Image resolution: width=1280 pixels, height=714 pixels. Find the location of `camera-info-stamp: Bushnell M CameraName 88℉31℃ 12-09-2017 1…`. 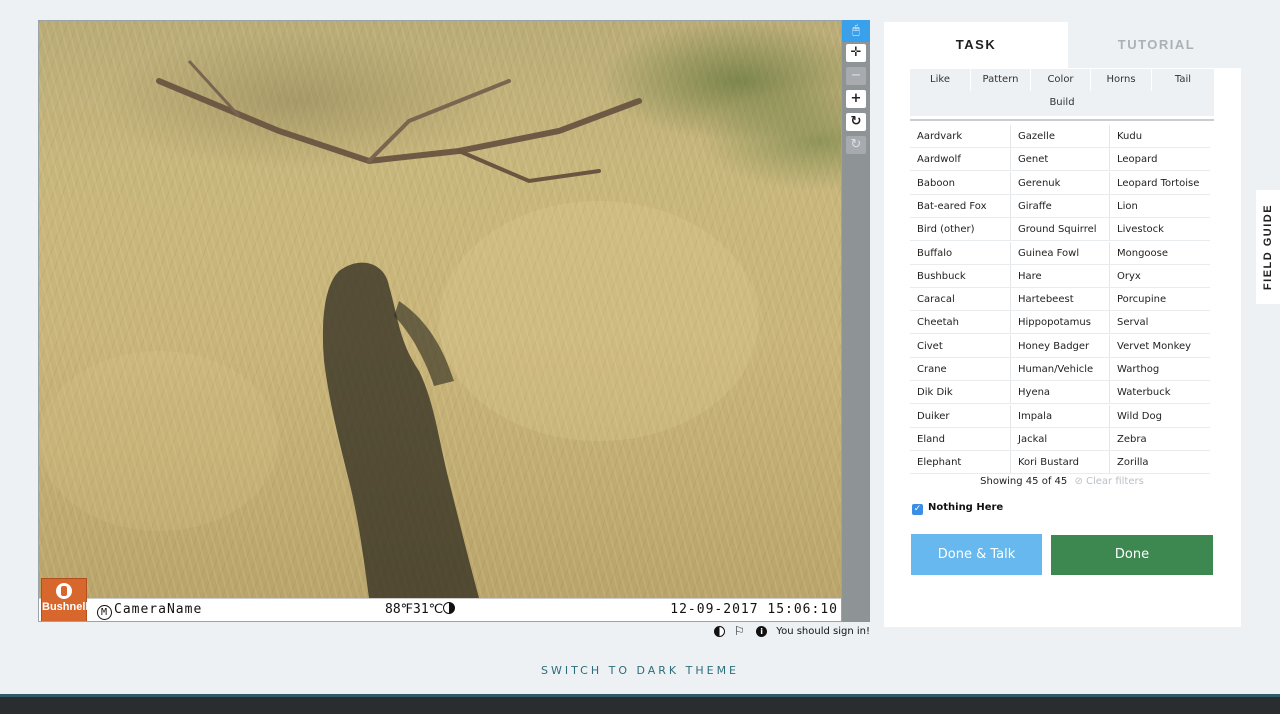

camera-info-stamp: Bushnell M CameraName 88℉31℃ 12-09-2017 1… is located at coordinates (440, 599).